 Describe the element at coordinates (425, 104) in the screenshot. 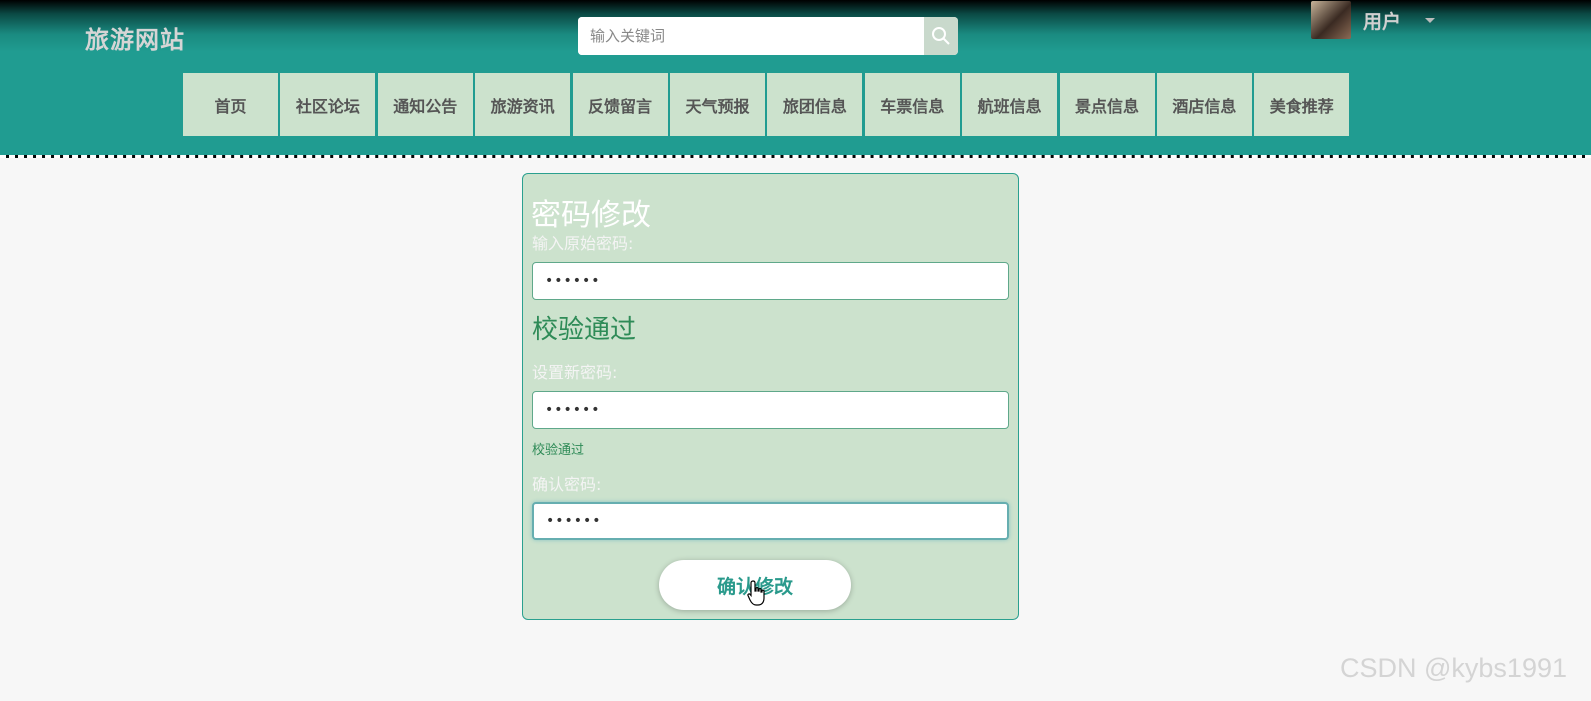

I see `nav-item-notice: 通知公告` at that location.